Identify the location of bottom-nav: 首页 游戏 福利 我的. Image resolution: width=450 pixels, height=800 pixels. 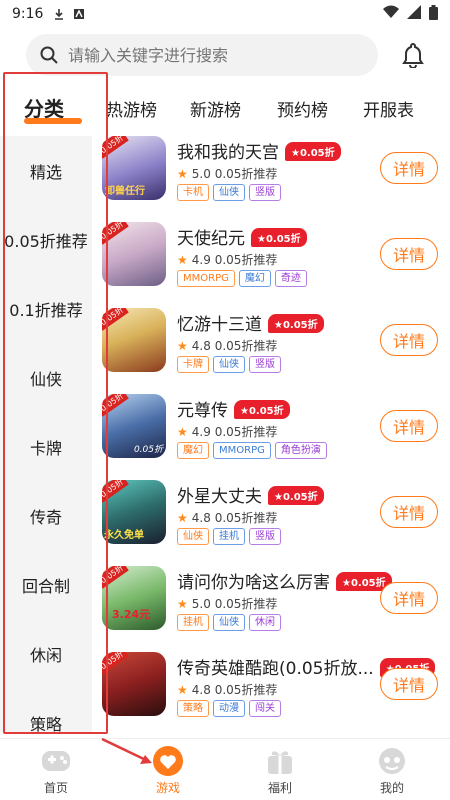
(225, 769).